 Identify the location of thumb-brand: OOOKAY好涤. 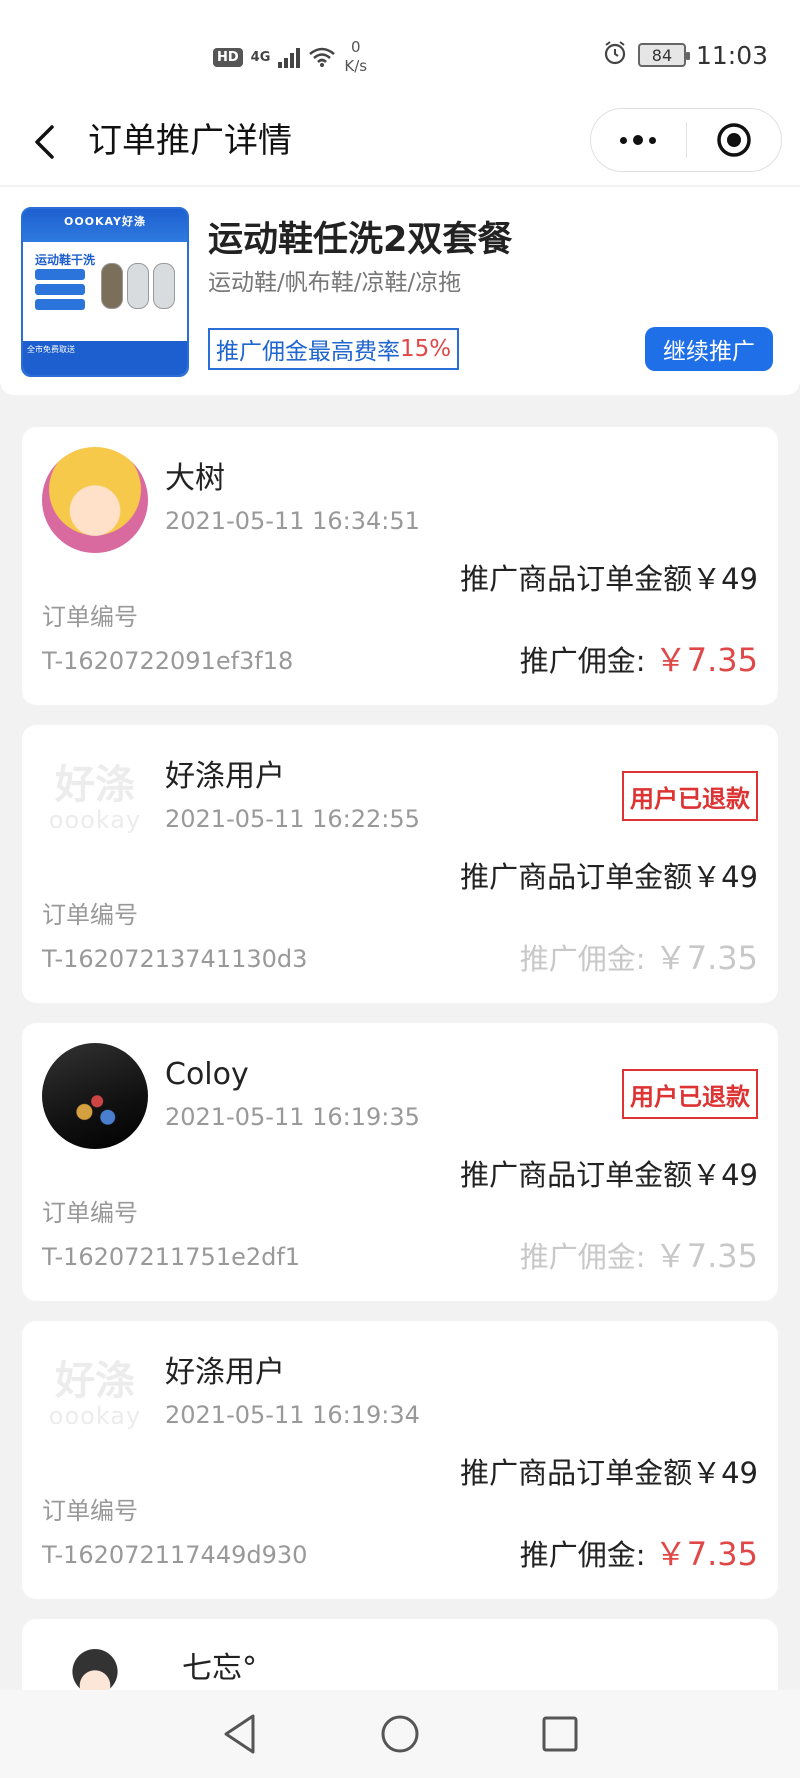
(104, 221).